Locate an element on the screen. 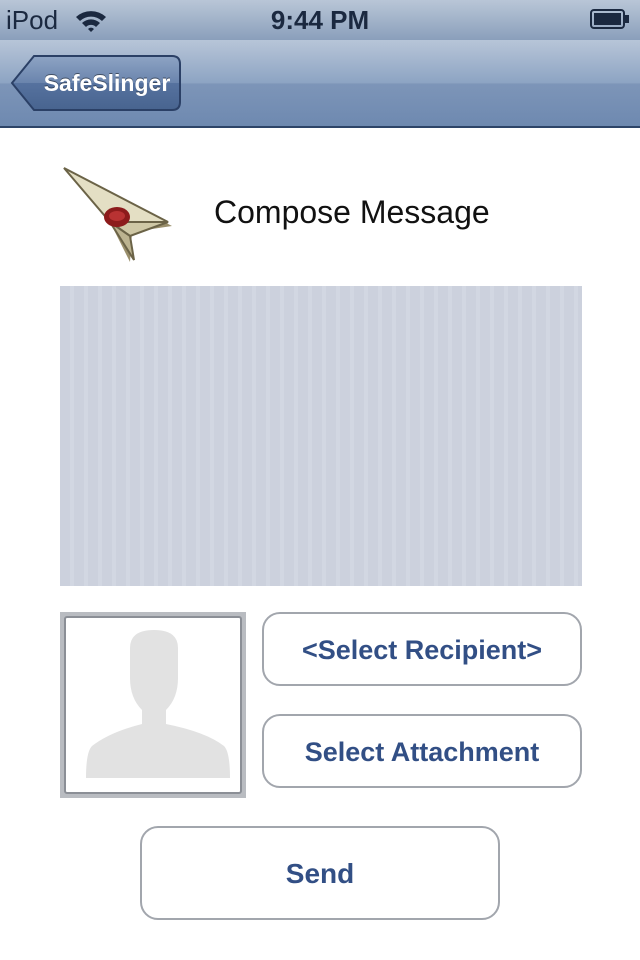 The height and width of the screenshot is (960, 640). status-bar: iPod 9:44 PM is located at coordinates (320, 20).